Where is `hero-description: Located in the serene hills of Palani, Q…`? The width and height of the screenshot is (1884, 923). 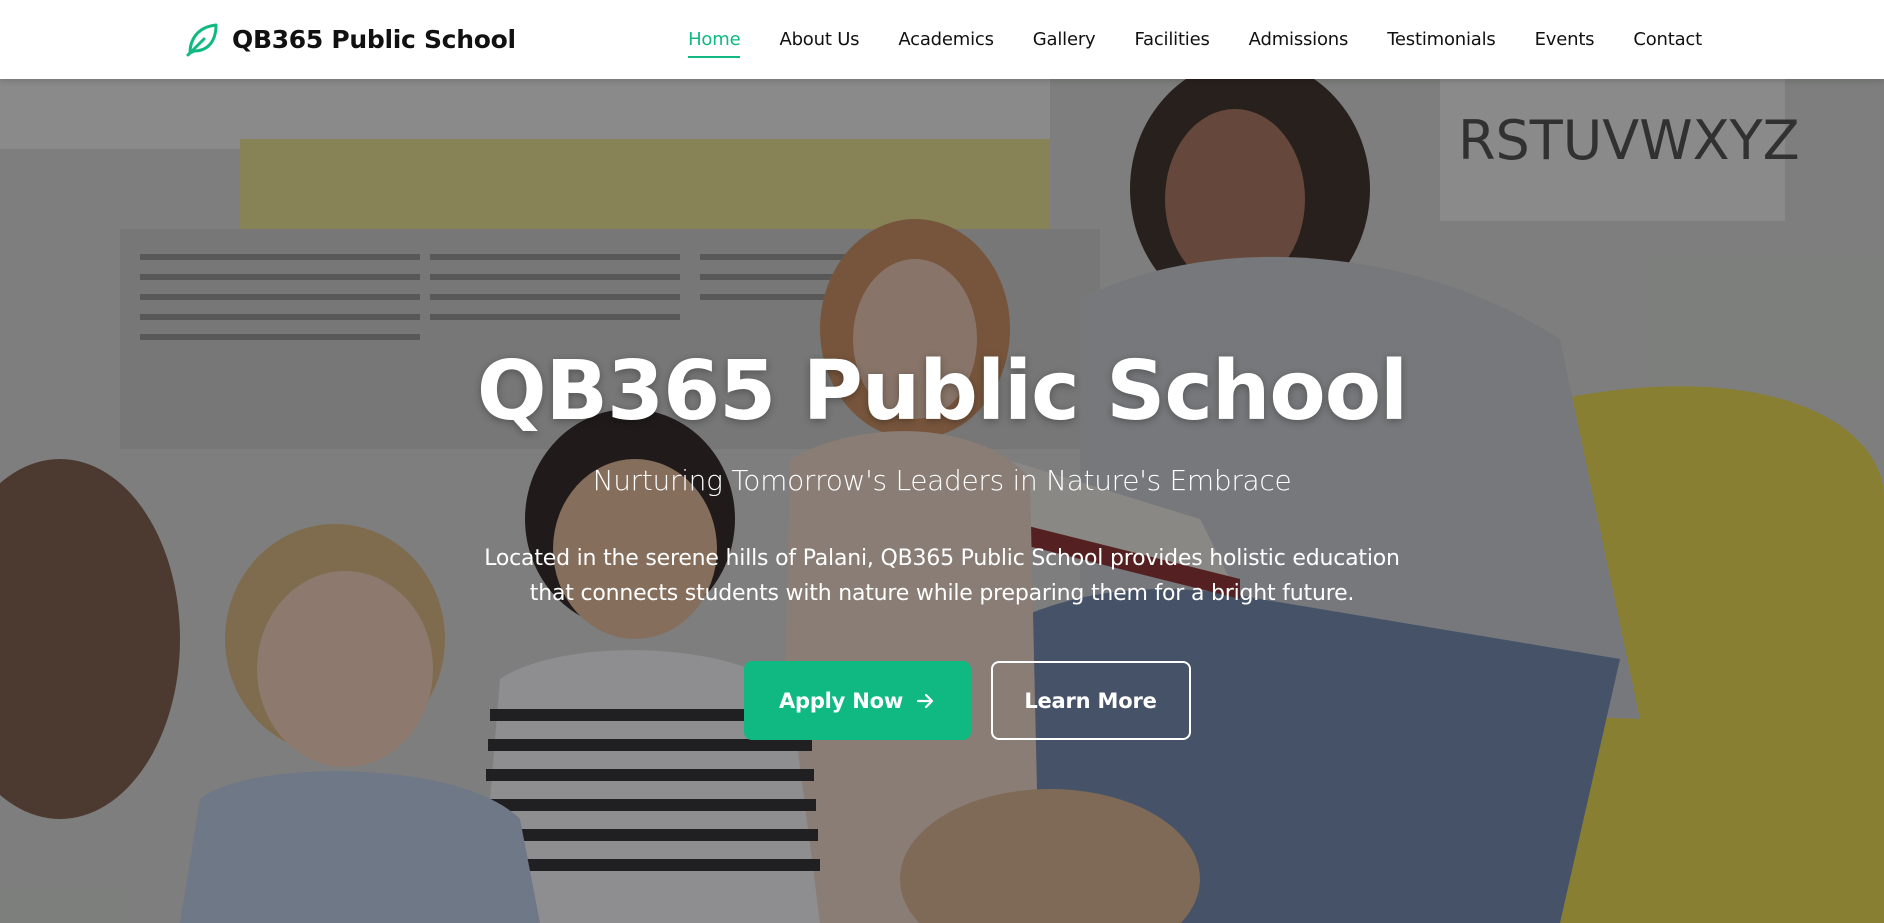 hero-description: Located in the serene hills of Palani, Q… is located at coordinates (942, 576).